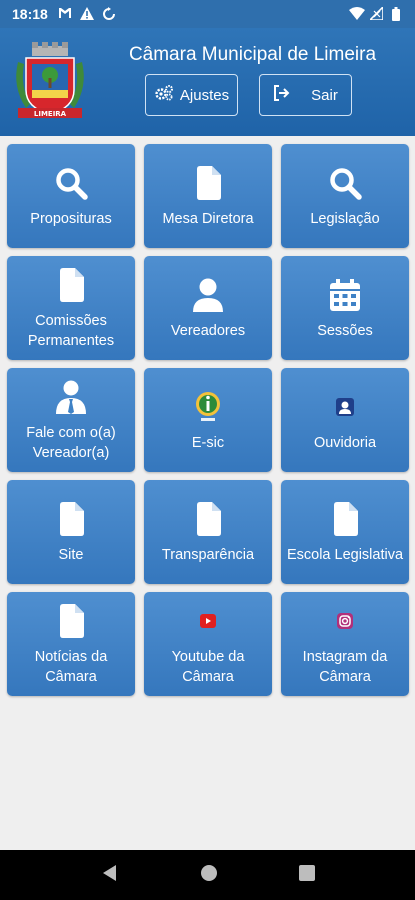  I want to click on tile-comissoes-permanentes: Comissões Permanentes, so click(71, 308).